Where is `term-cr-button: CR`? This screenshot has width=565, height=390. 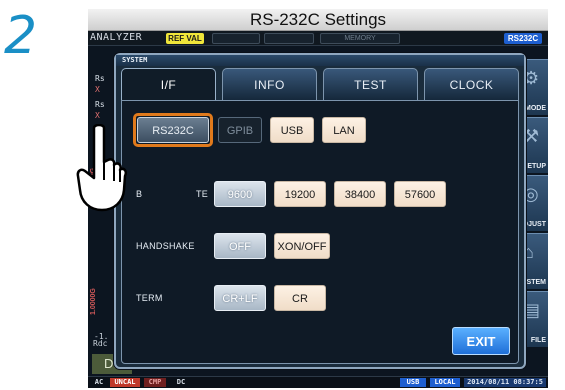
term-cr-button: CR is located at coordinates (300, 298).